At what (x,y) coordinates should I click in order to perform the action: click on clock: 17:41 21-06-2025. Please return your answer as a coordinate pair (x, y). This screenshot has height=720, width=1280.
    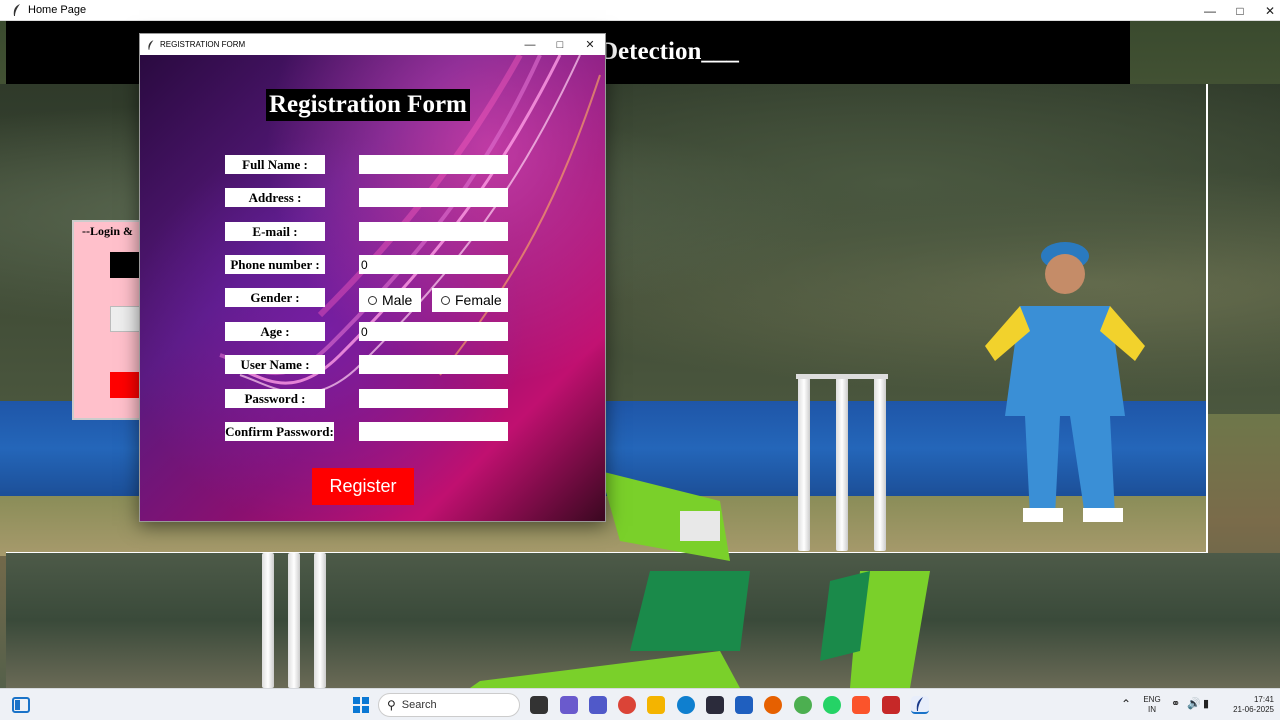
    Looking at the image, I should click on (1248, 705).